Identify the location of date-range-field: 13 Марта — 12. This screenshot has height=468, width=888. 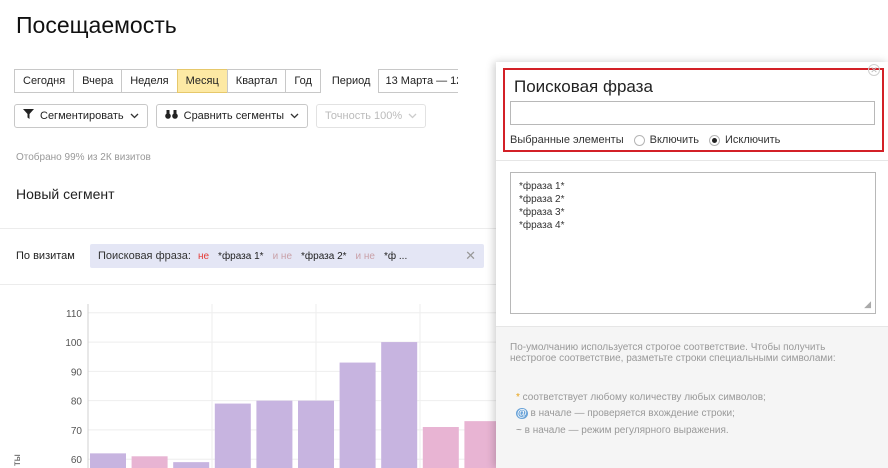
(418, 81).